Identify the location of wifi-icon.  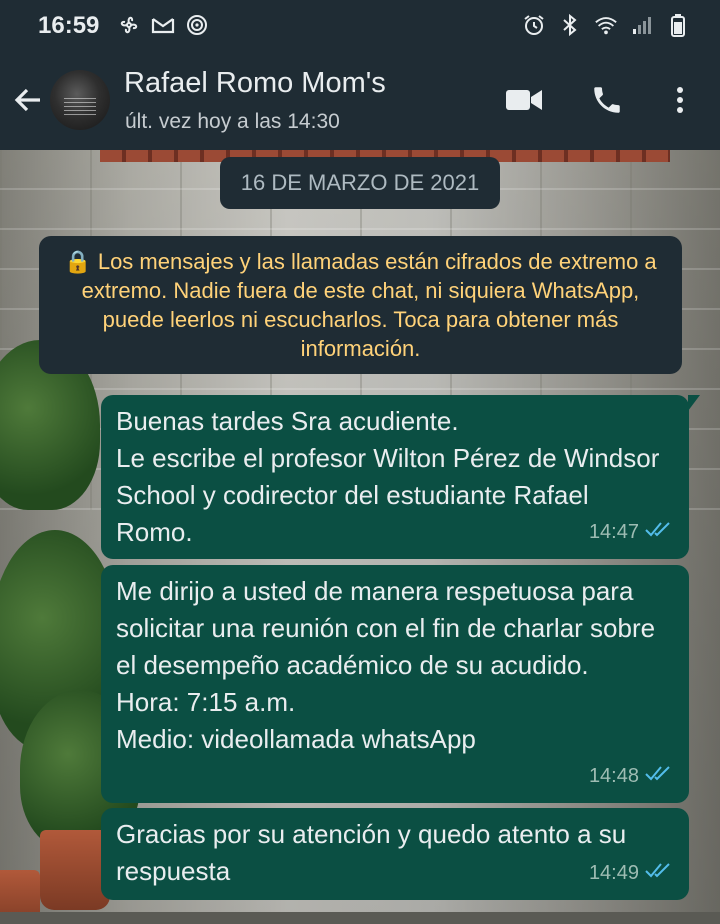
(606, 25).